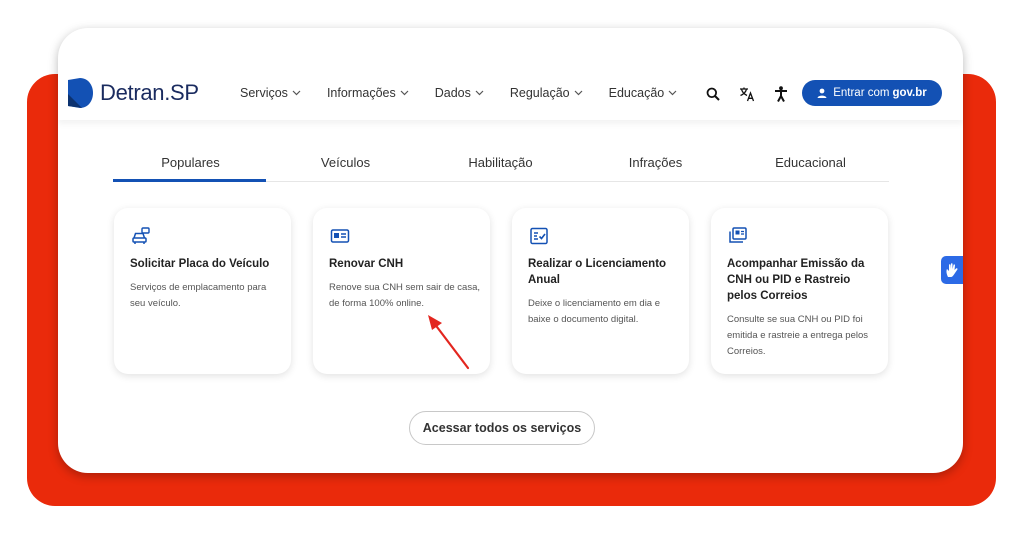  Describe the element at coordinates (449, 342) in the screenshot. I see `red-arrow-annotation` at that location.